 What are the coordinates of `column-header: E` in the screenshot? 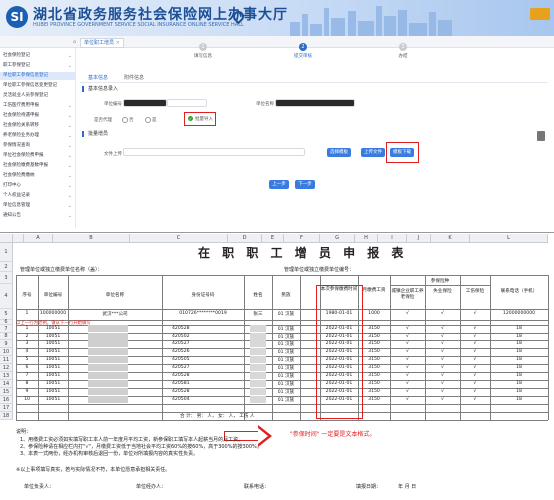 It's located at (273, 238).